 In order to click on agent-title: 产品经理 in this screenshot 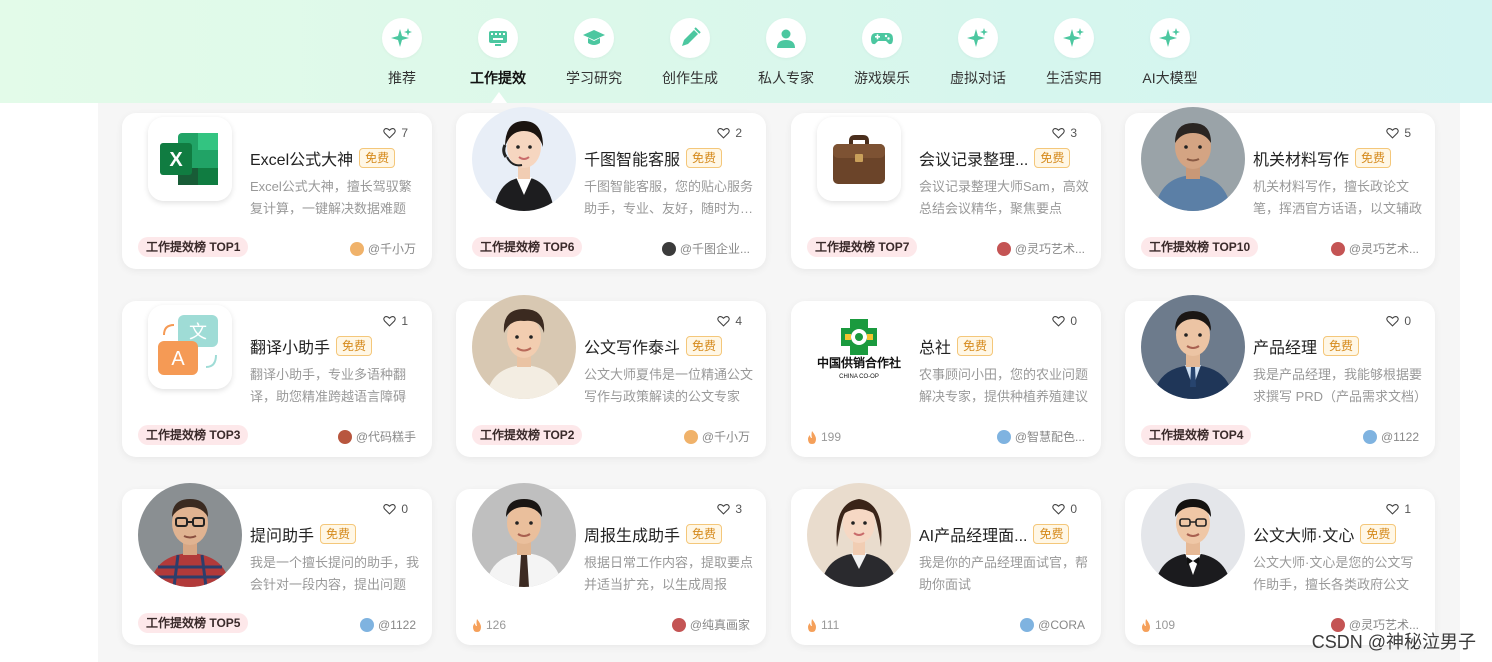, I will do `click(1285, 348)`.